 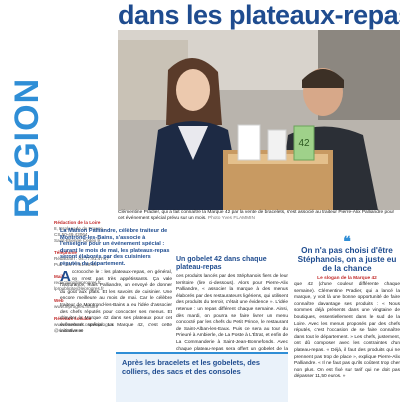 What do you see at coordinates (221, 263) in the screenshot?
I see `subheading: Un gobelet 42 dans chaque plateau-repas` at bounding box center [221, 263].